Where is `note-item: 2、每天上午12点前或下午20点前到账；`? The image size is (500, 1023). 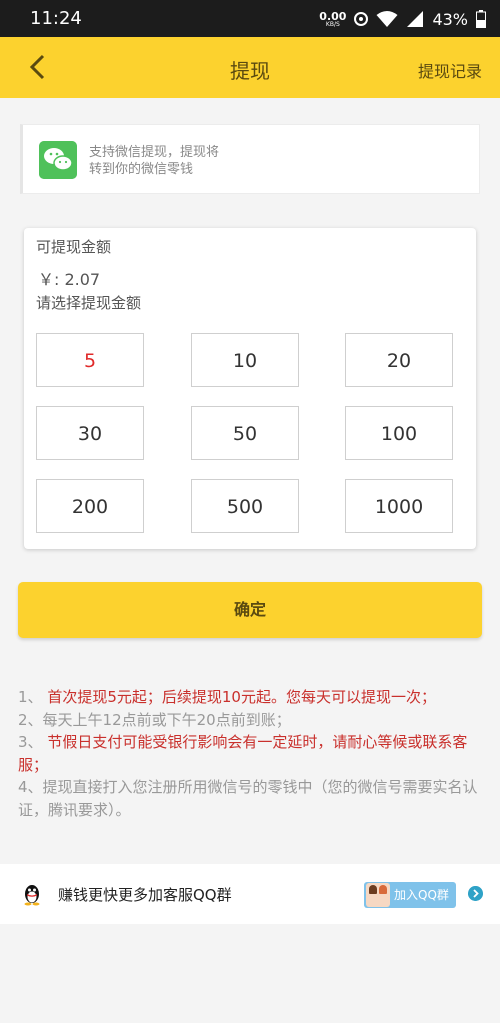 note-item: 2、每天上午12点前或下午20点前到账； is located at coordinates (154, 719).